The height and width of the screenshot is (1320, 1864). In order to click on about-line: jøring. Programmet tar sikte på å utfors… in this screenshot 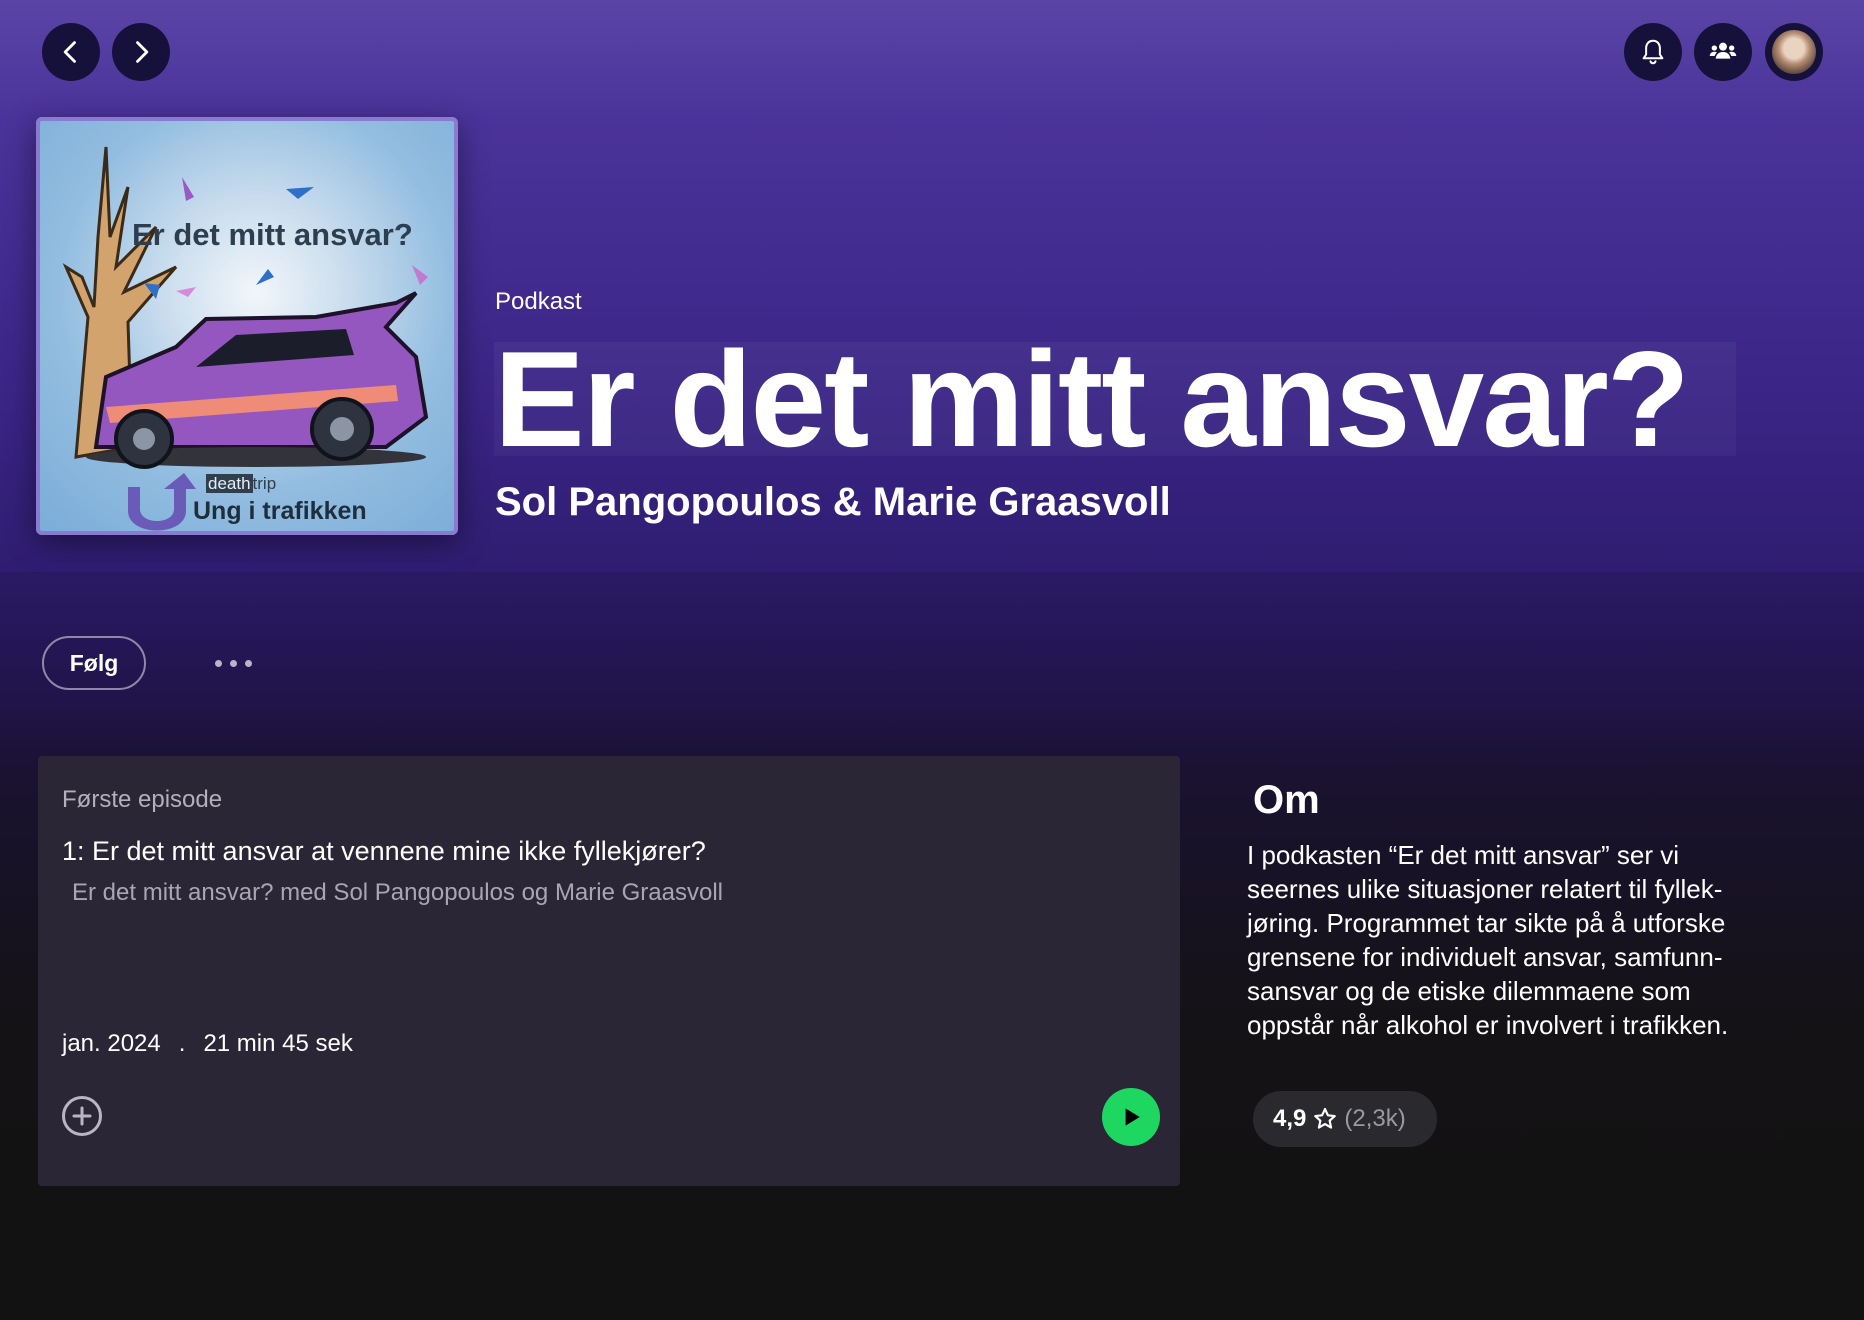, I will do `click(1486, 923)`.